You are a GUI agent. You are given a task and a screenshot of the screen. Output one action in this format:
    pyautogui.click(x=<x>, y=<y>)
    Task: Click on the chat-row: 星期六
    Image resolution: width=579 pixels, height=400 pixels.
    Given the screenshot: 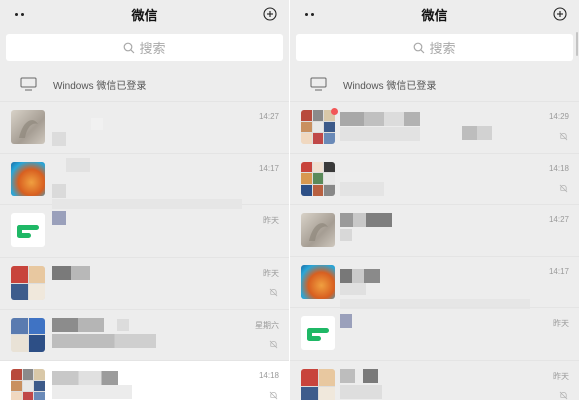 What is the action you would take?
    pyautogui.click(x=144, y=334)
    